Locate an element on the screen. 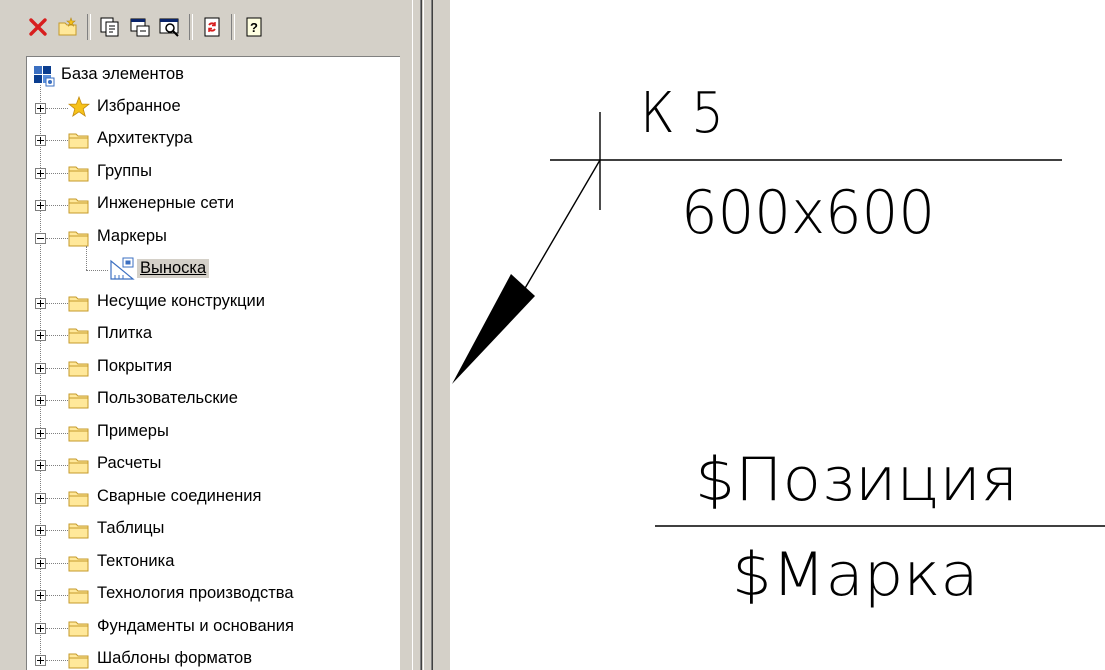  tree-item-label: Технология производства is located at coordinates (195, 593).